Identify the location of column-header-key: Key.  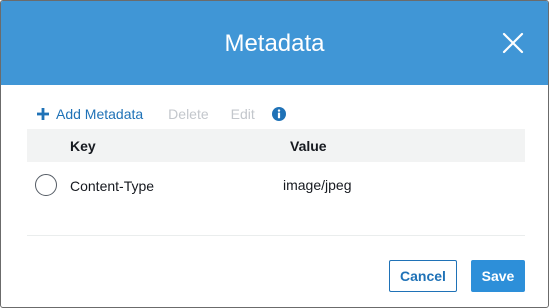
(83, 146).